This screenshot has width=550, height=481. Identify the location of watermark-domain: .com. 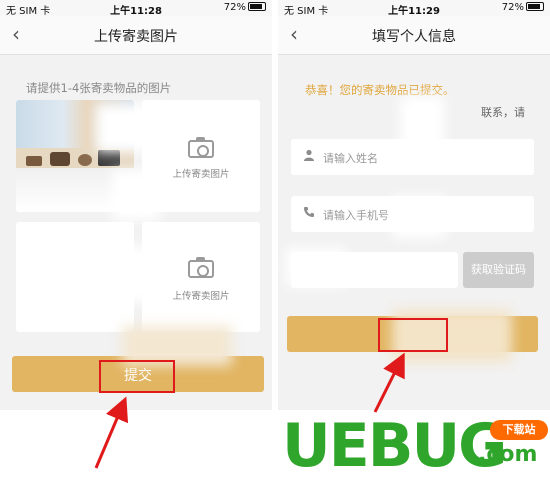
(508, 454).